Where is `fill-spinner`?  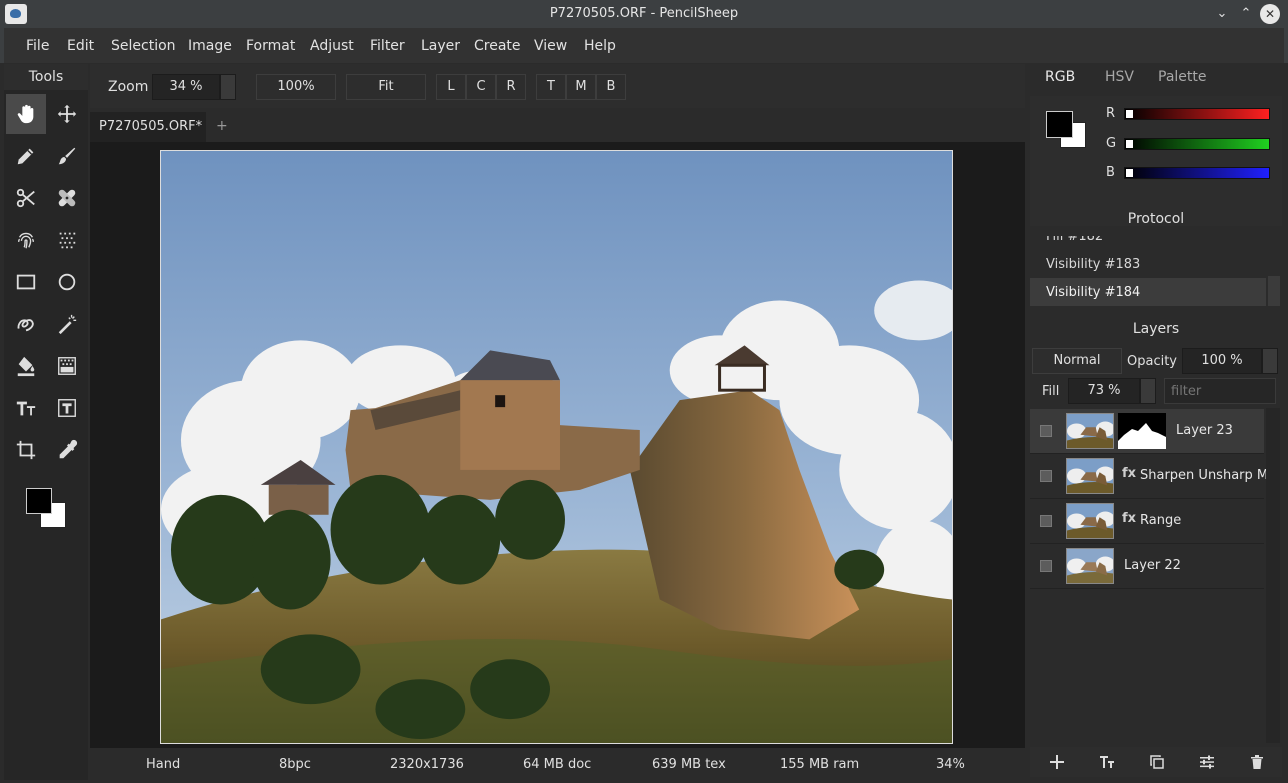
fill-spinner is located at coordinates (1148, 391).